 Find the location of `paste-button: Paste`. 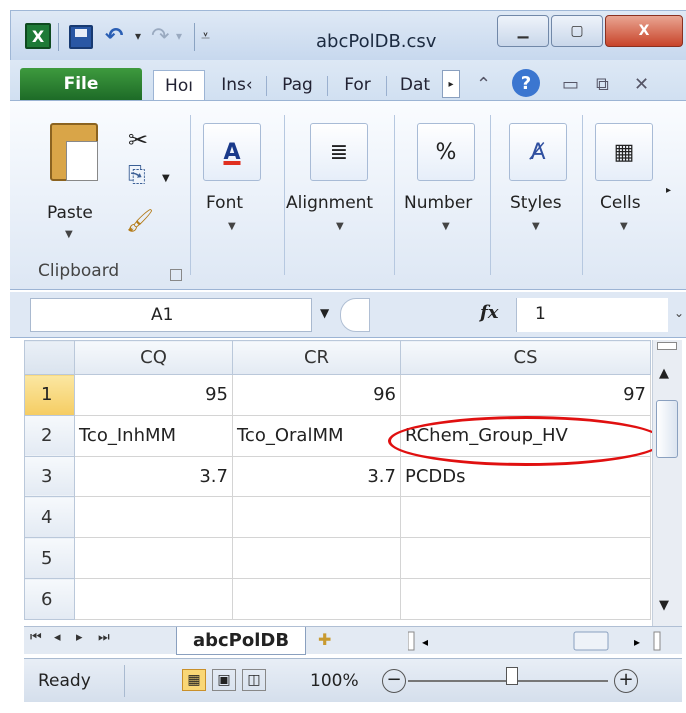

paste-button: Paste is located at coordinates (70, 213).